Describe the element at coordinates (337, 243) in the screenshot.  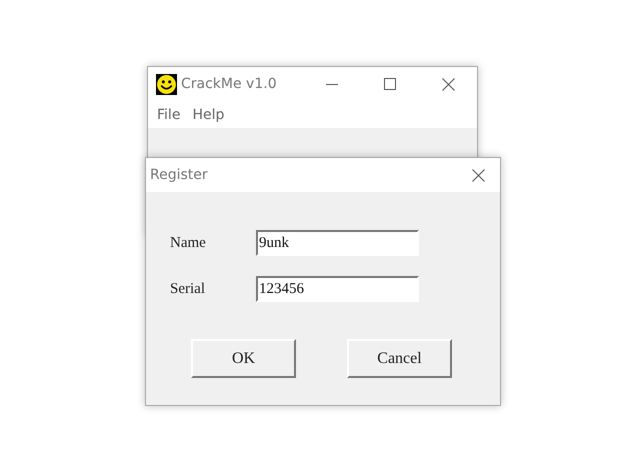
I see `input-field: 9unk` at that location.